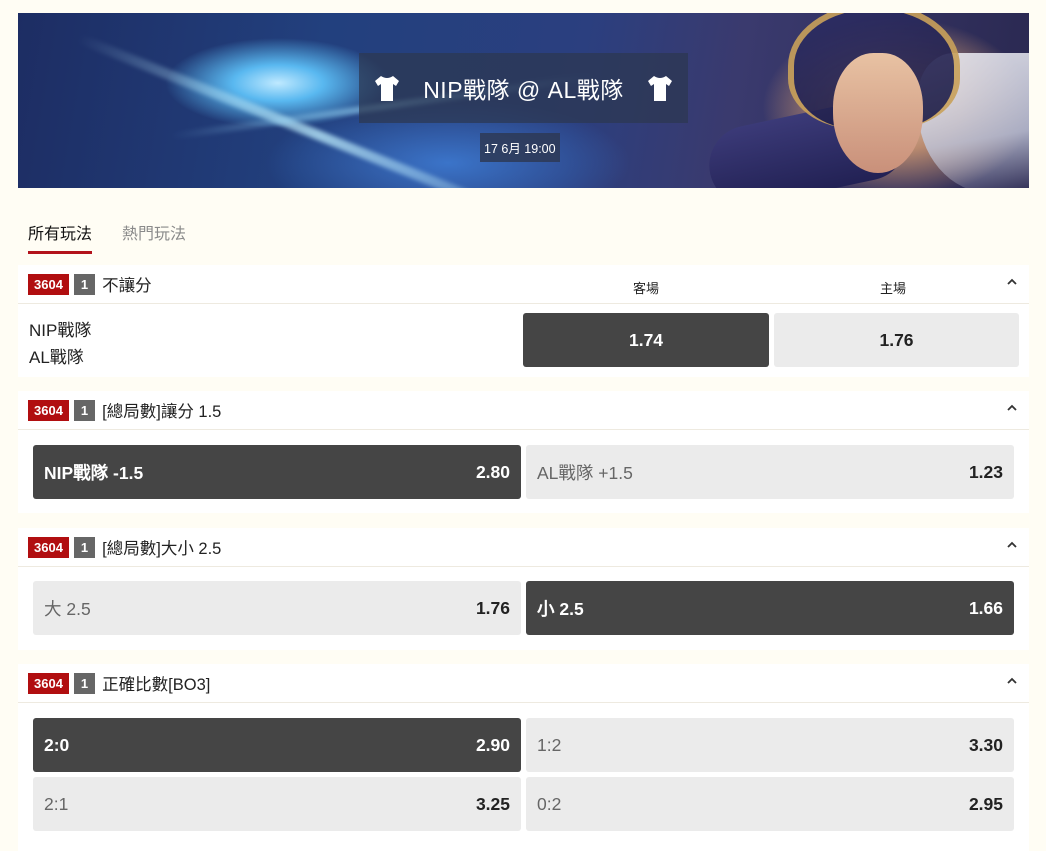 The height and width of the screenshot is (851, 1046). Describe the element at coordinates (127, 286) in the screenshot. I see `market-title: 不讓分` at that location.